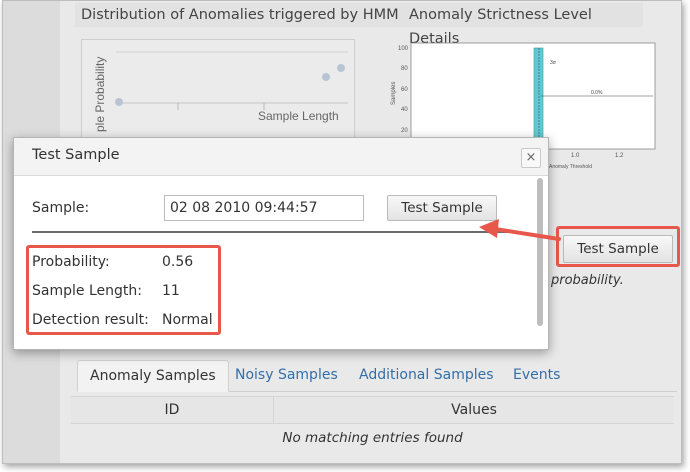 The image size is (690, 472). I want to click on histogram-bar, so click(538, 98).